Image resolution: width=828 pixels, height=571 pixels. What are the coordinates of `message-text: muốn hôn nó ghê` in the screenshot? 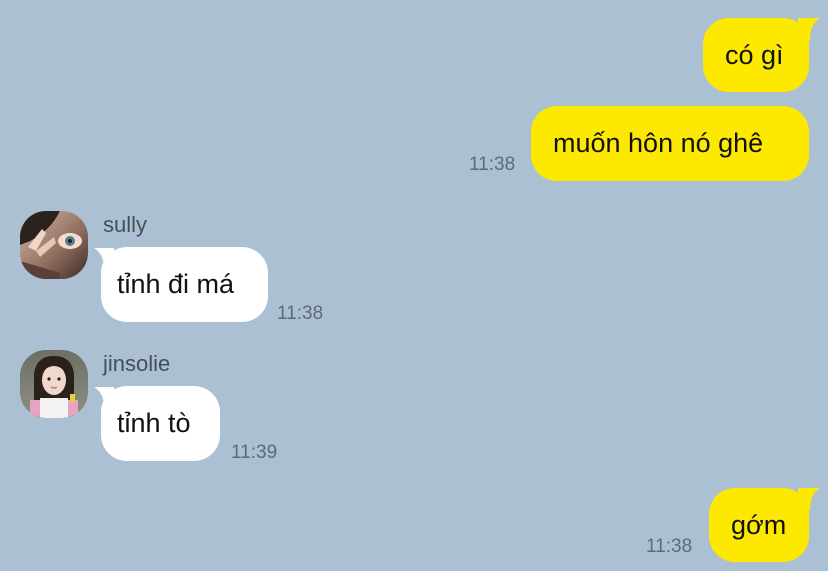 It's located at (658, 143).